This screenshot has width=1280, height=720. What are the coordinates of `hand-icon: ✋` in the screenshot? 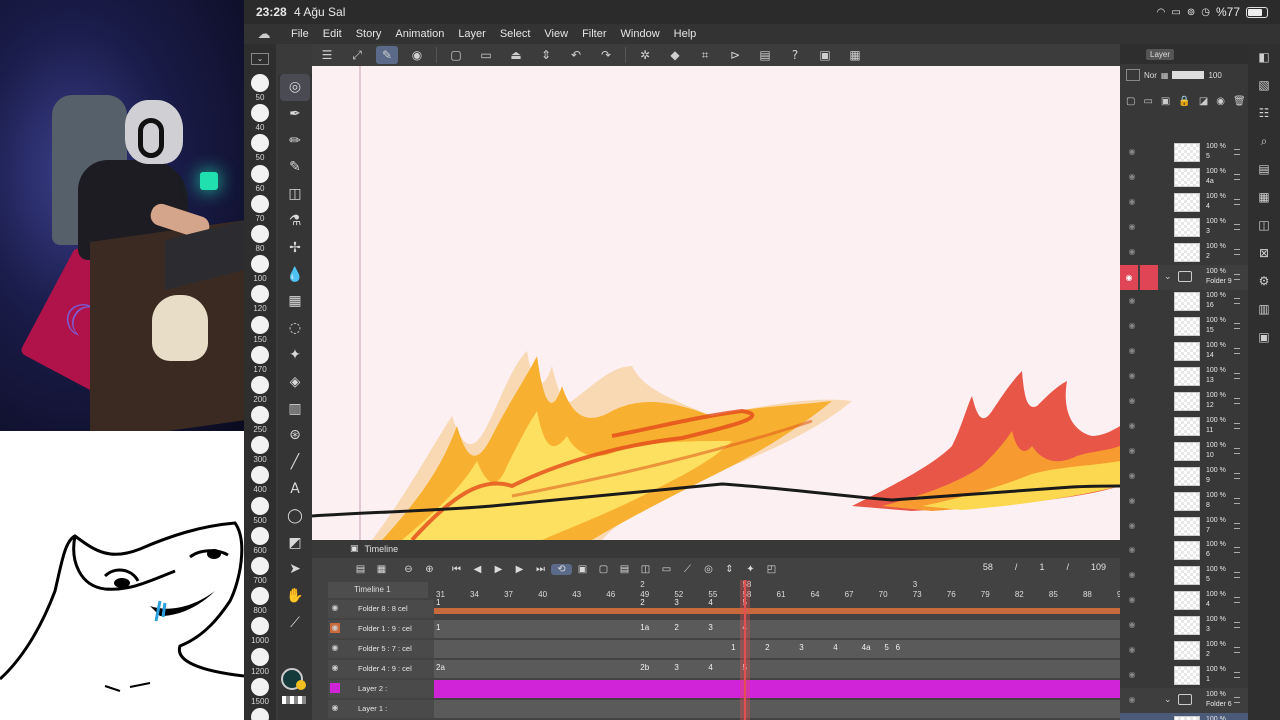 It's located at (295, 596).